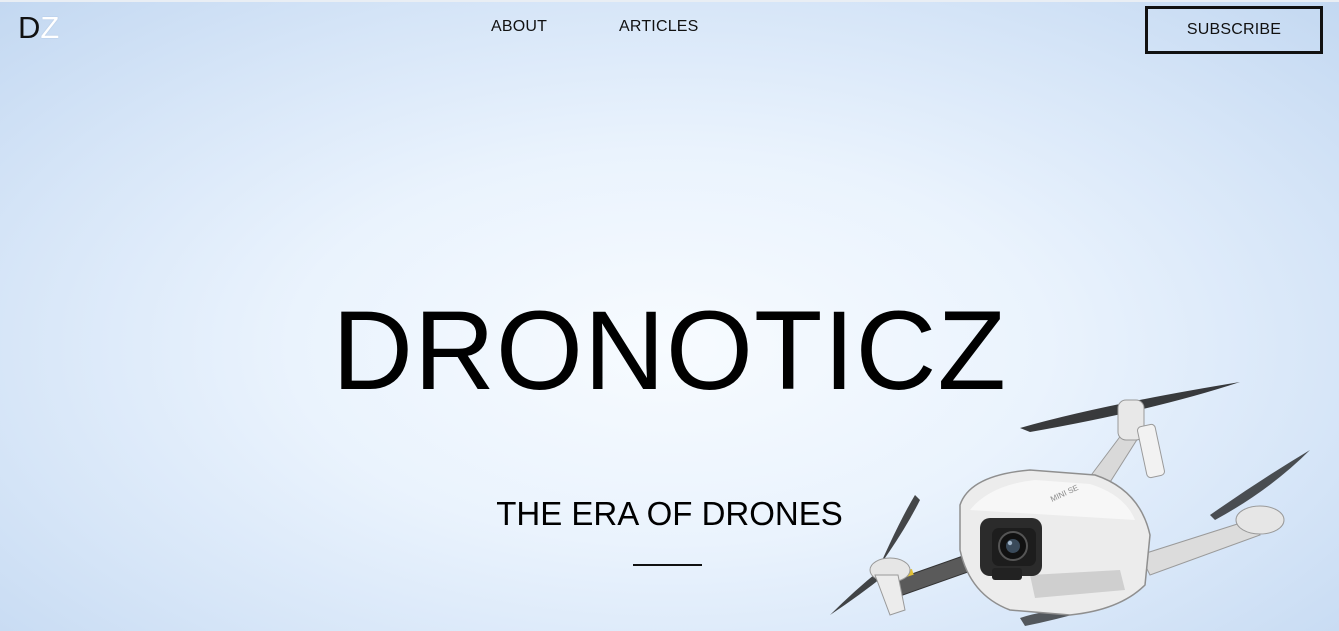 Image resolution: width=1339 pixels, height=631 pixels. What do you see at coordinates (667, 565) in the screenshot?
I see `hero-divider` at bounding box center [667, 565].